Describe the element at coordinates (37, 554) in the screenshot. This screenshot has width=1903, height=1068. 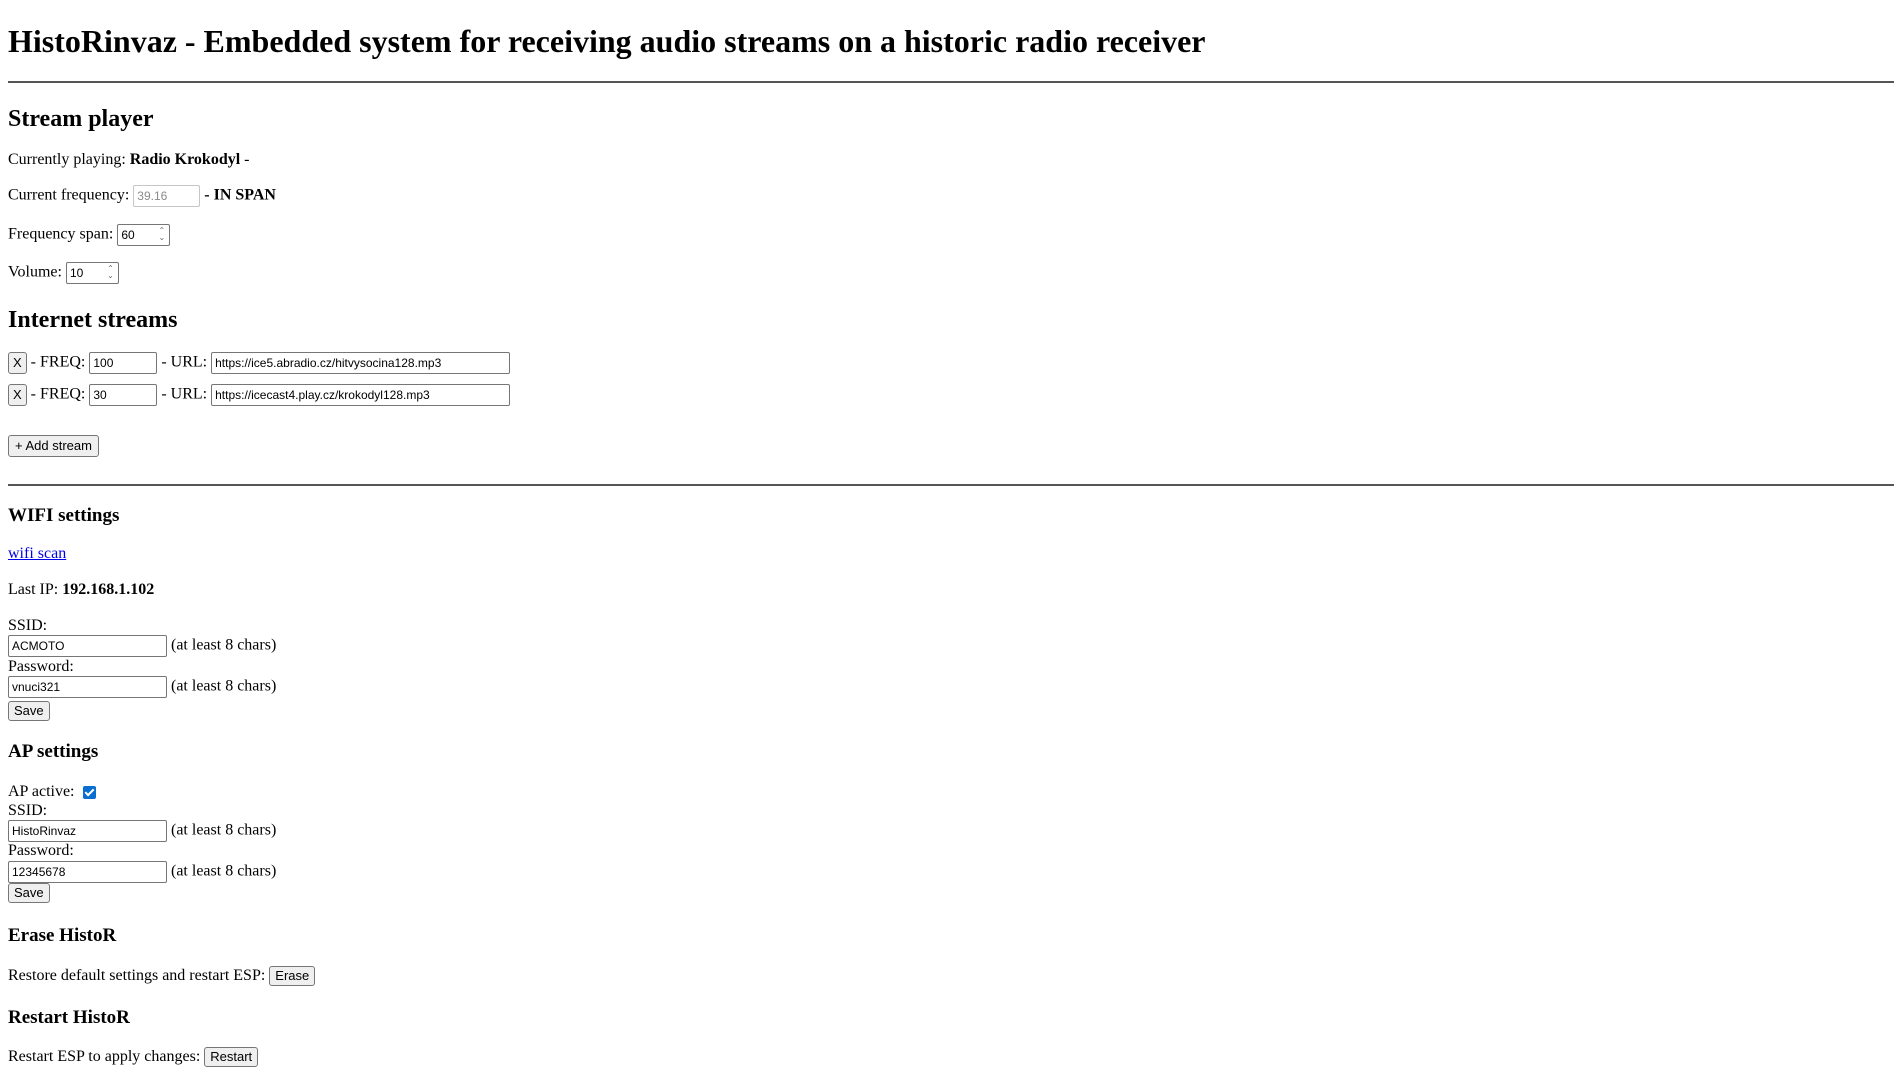
I see `wifi-scan-link: wifi scan` at that location.